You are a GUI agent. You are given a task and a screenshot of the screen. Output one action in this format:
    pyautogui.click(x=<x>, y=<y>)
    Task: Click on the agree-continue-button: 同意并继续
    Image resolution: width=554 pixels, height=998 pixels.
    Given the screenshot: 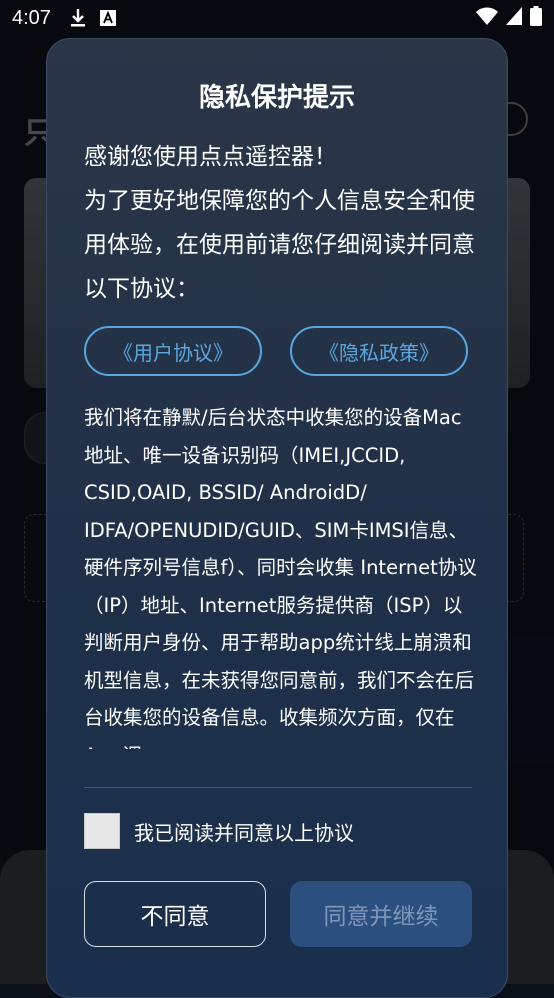 What is the action you would take?
    pyautogui.click(x=381, y=914)
    